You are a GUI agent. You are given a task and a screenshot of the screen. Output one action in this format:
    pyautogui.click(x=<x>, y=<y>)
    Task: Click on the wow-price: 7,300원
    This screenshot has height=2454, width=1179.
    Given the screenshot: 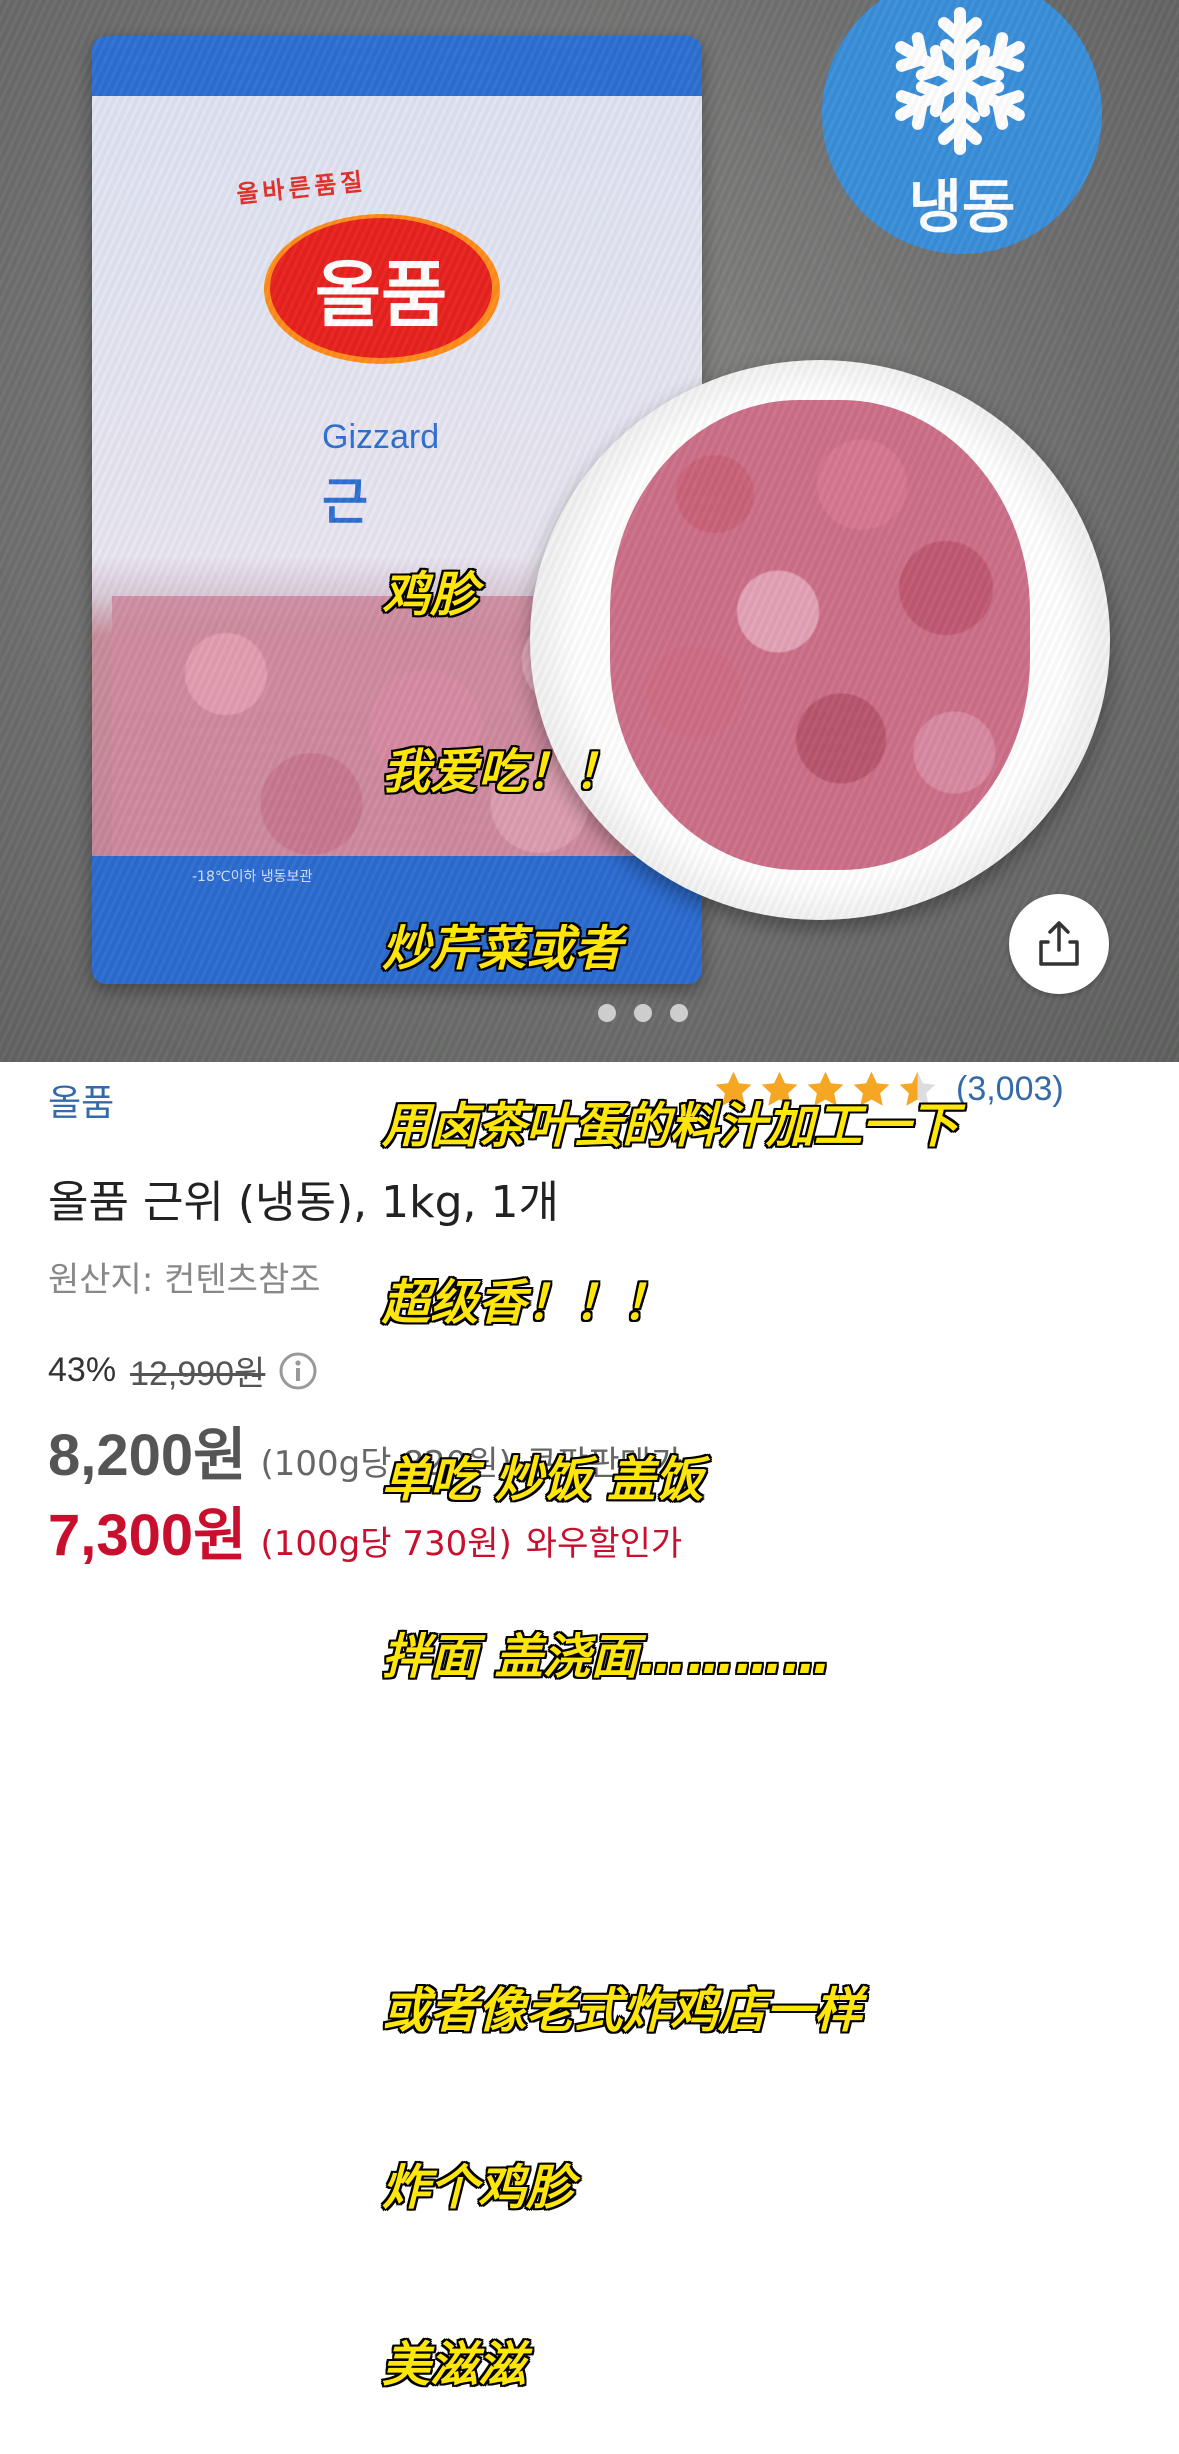 What is the action you would take?
    pyautogui.click(x=147, y=1535)
    